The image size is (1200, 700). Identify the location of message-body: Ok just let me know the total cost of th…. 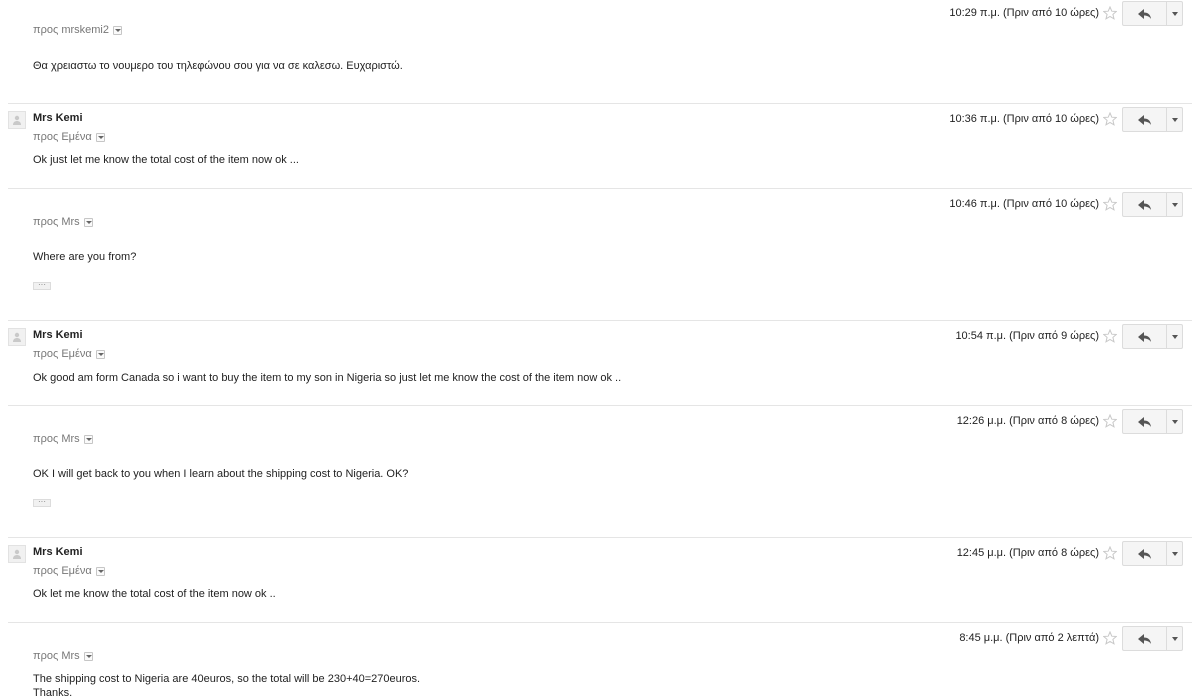
(166, 160).